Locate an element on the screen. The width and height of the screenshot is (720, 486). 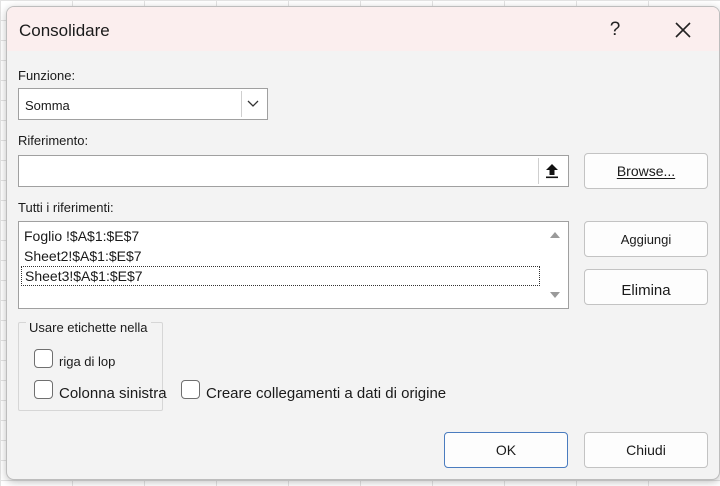
list-item: Sheet3!$A$1:$E$7 is located at coordinates (280, 276).